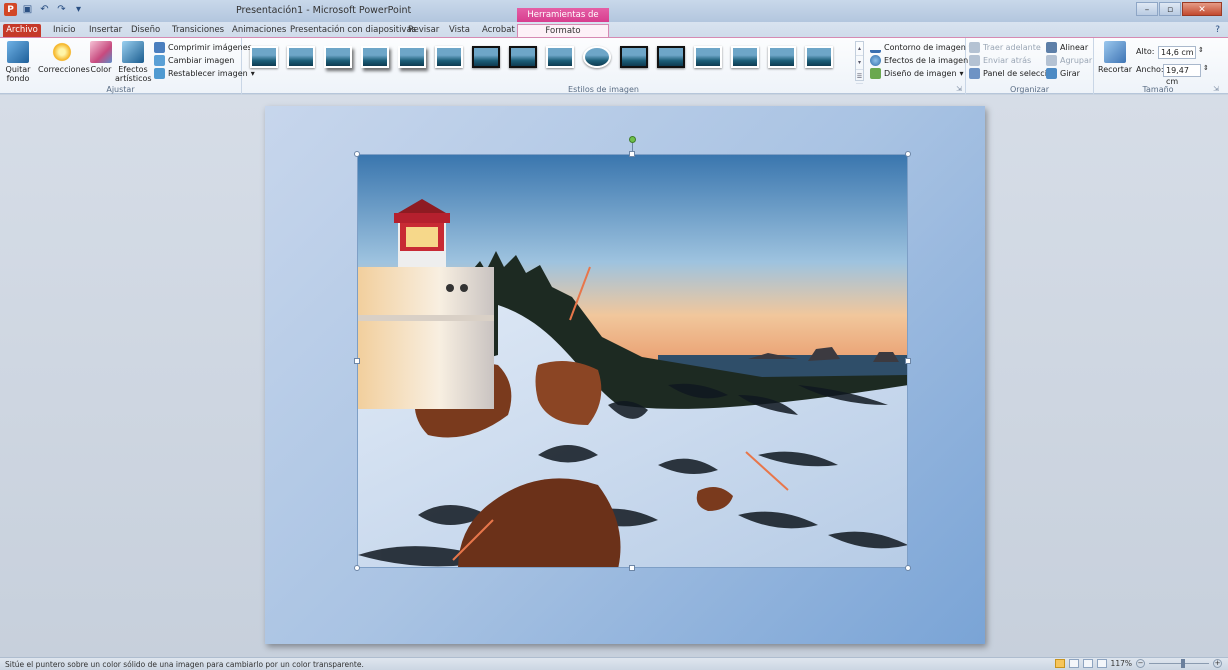 The image size is (1228, 670). Describe the element at coordinates (1183, 663) in the screenshot. I see `zoom-slider-thumb` at that location.